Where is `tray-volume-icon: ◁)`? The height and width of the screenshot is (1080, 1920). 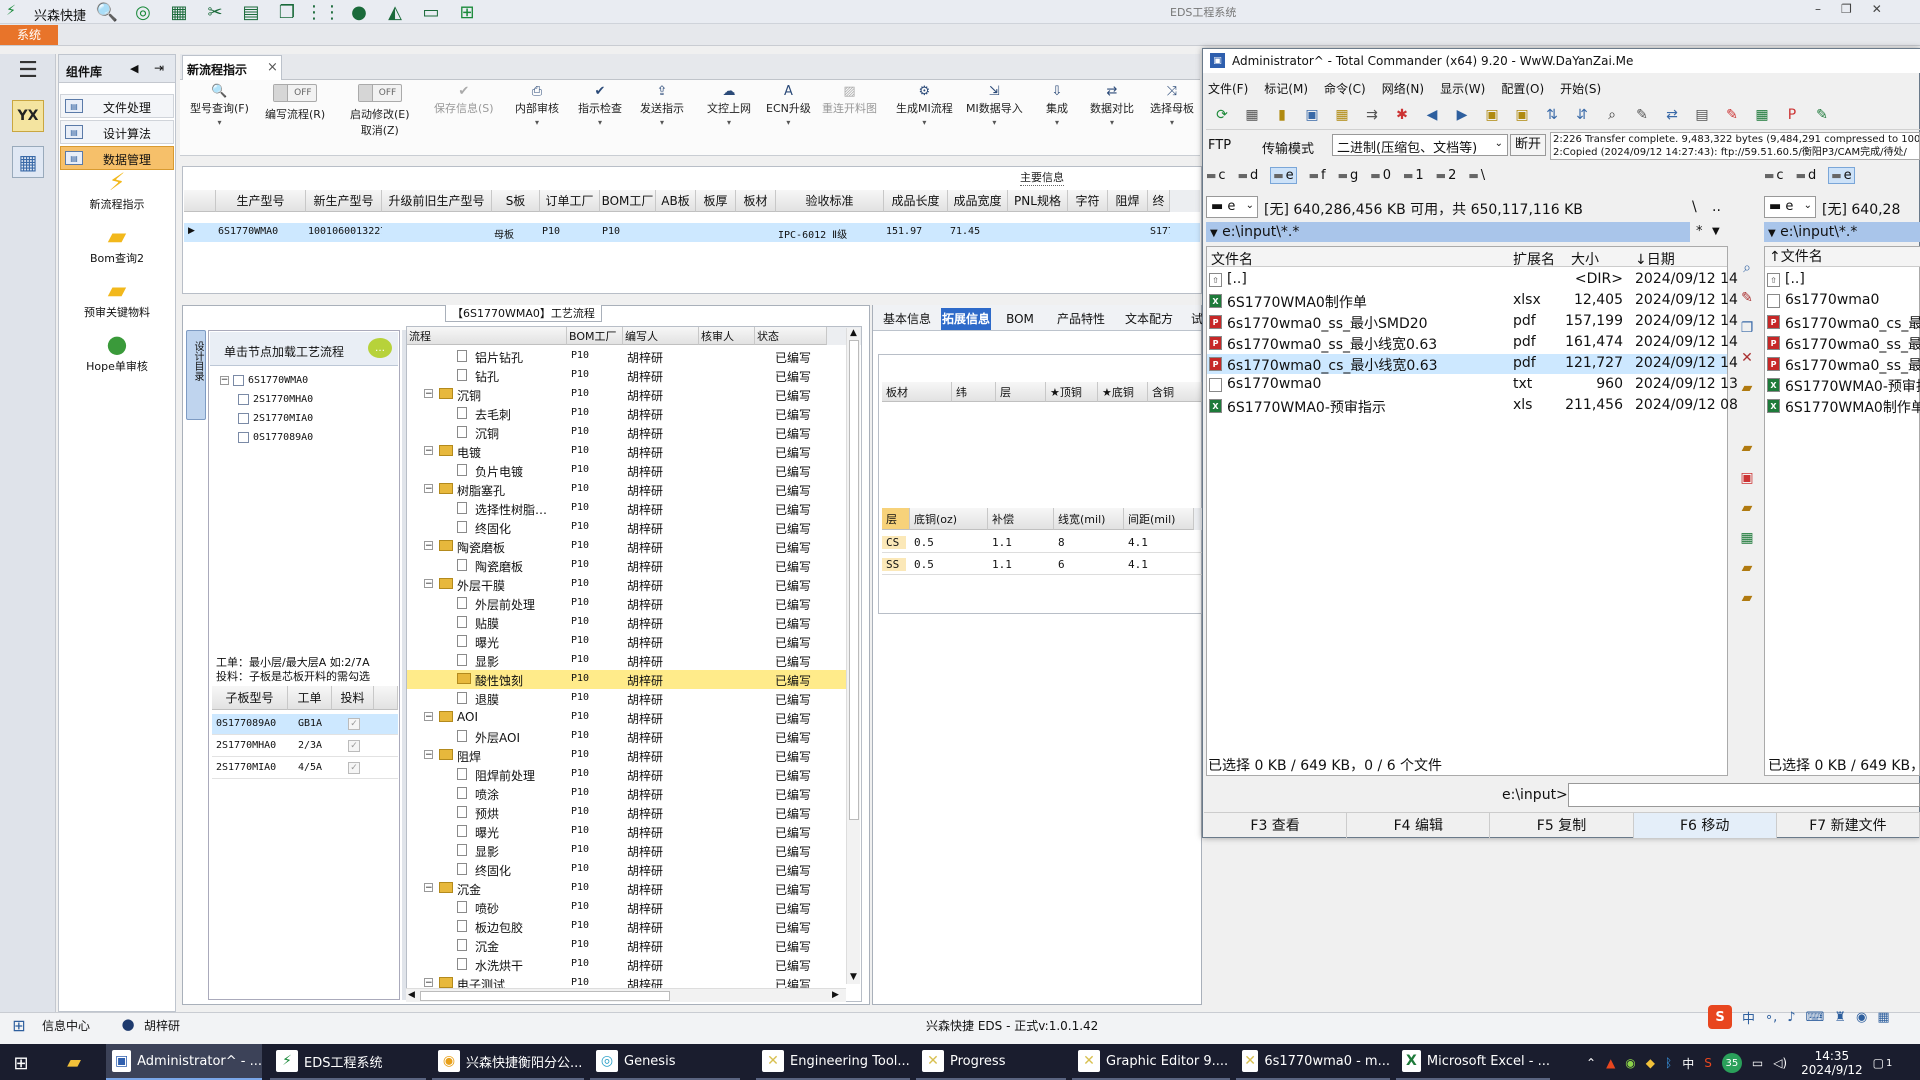 tray-volume-icon: ◁) is located at coordinates (1780, 1063).